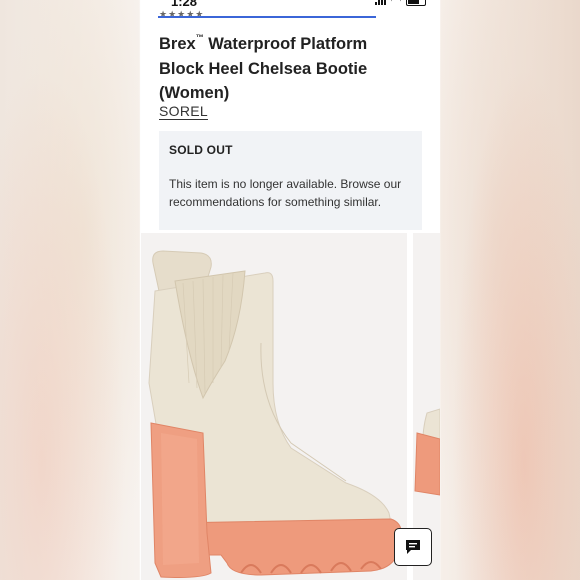 This screenshot has width=580, height=580. I want to click on battery-icon, so click(416, 3).